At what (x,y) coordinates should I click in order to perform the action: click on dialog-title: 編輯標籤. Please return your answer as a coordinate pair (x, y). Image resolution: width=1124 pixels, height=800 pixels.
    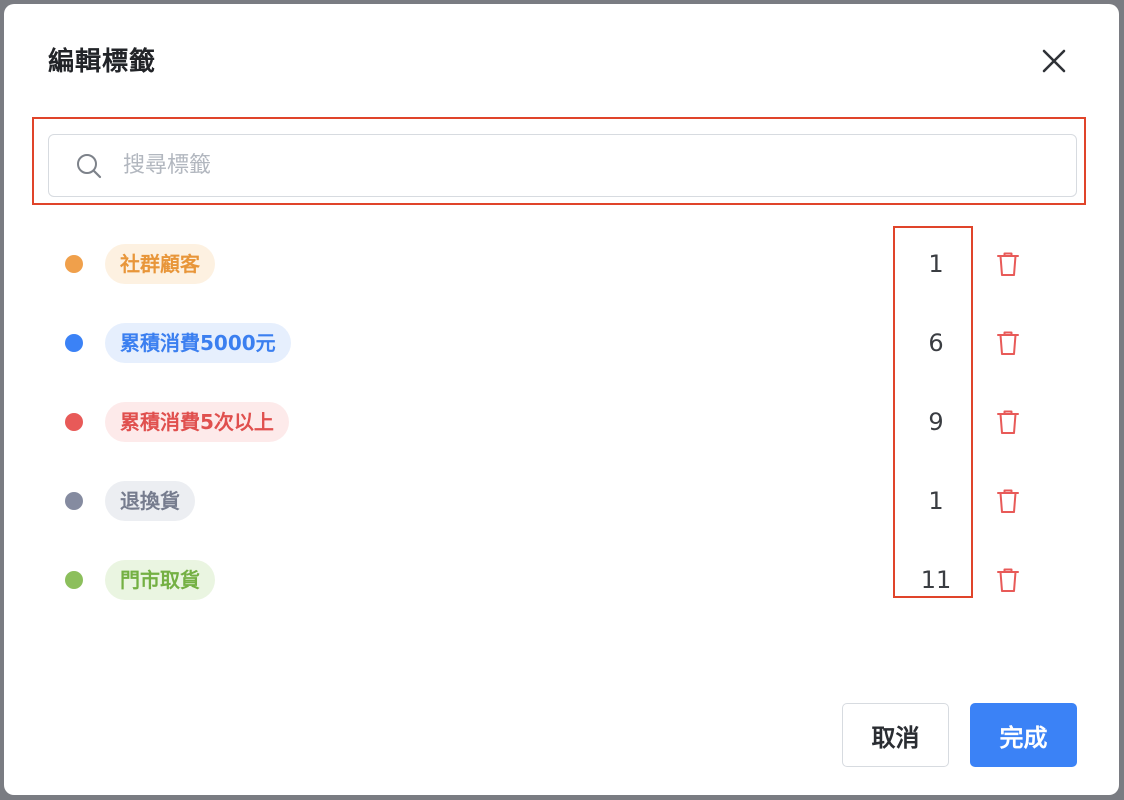
    Looking at the image, I should click on (102, 62).